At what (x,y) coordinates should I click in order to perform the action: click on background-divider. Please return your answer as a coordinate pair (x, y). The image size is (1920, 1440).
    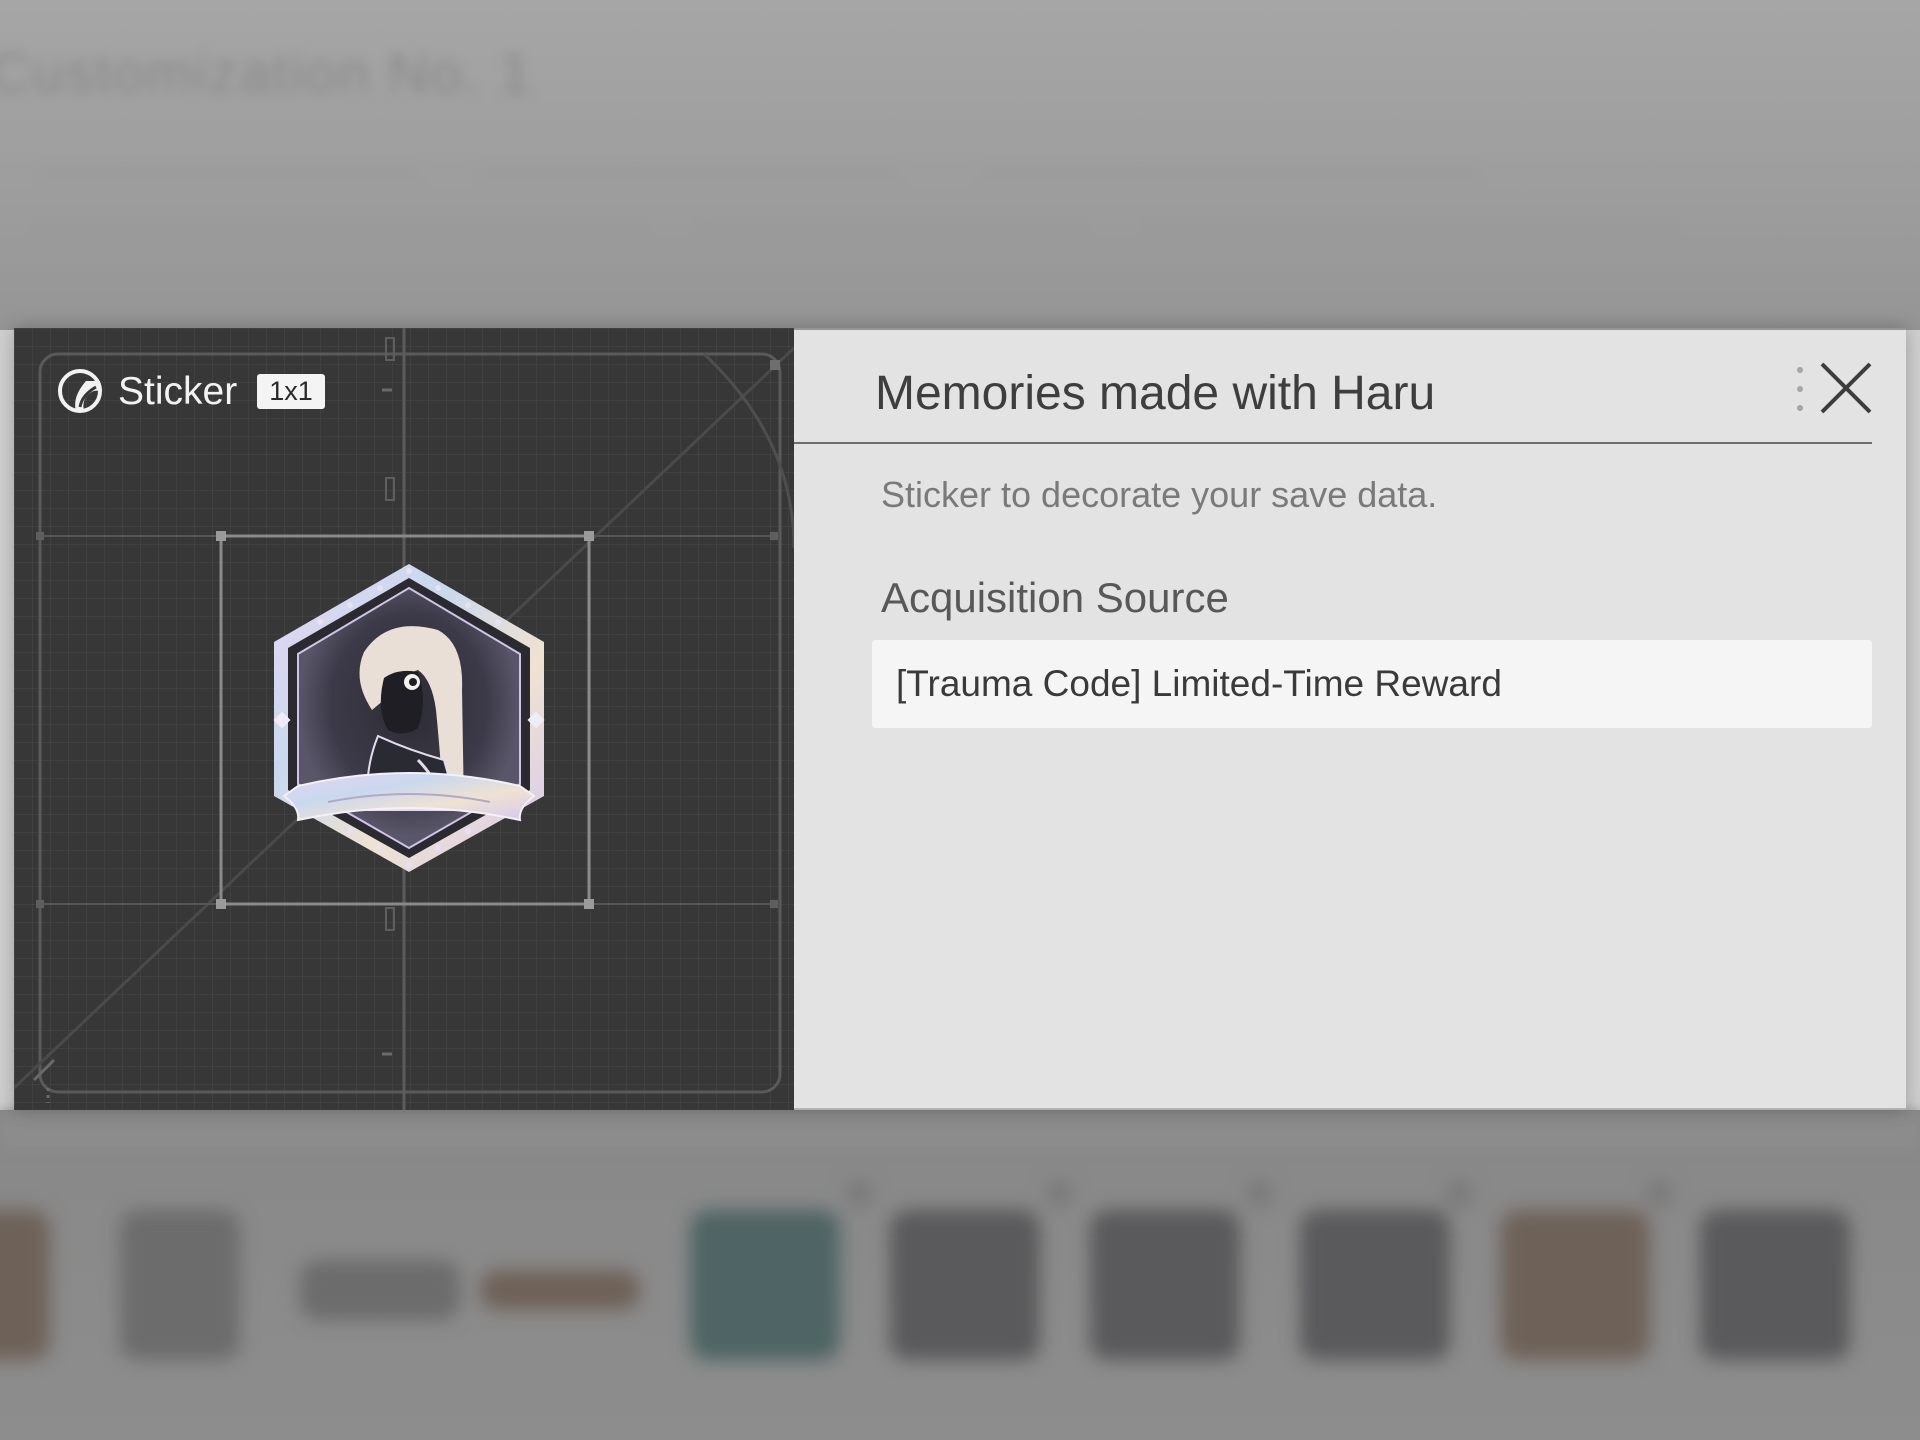
    Looking at the image, I should click on (960, 1130).